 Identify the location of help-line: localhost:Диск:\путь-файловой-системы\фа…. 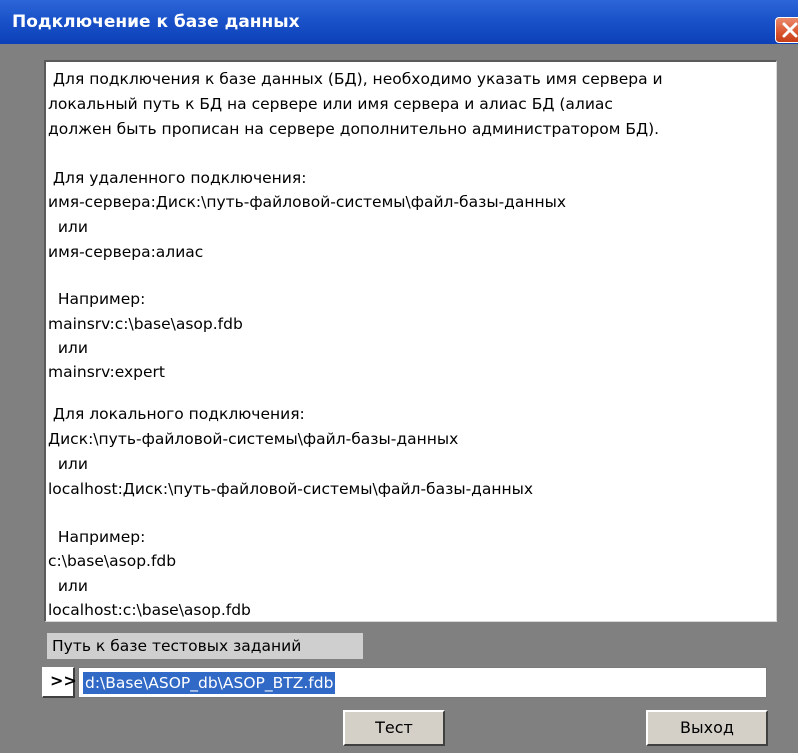
(291, 489).